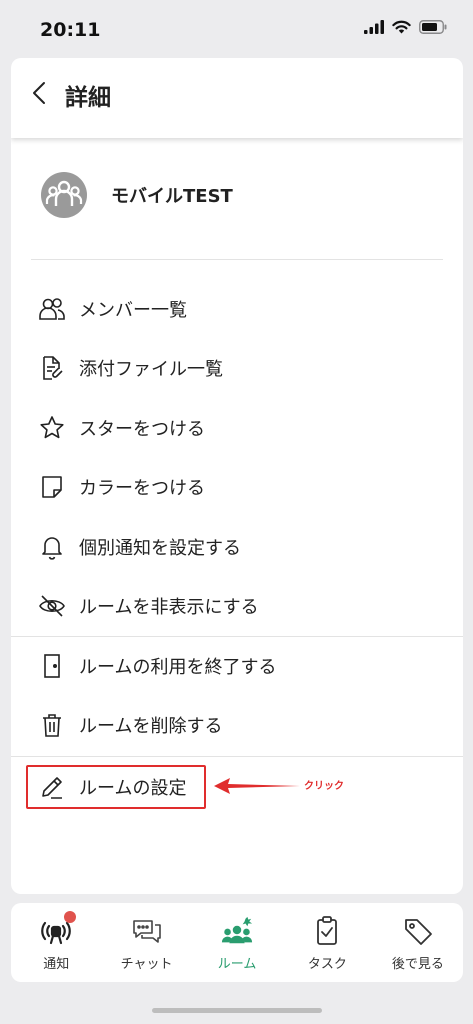  What do you see at coordinates (418, 931) in the screenshot?
I see `tag-icon` at bounding box center [418, 931].